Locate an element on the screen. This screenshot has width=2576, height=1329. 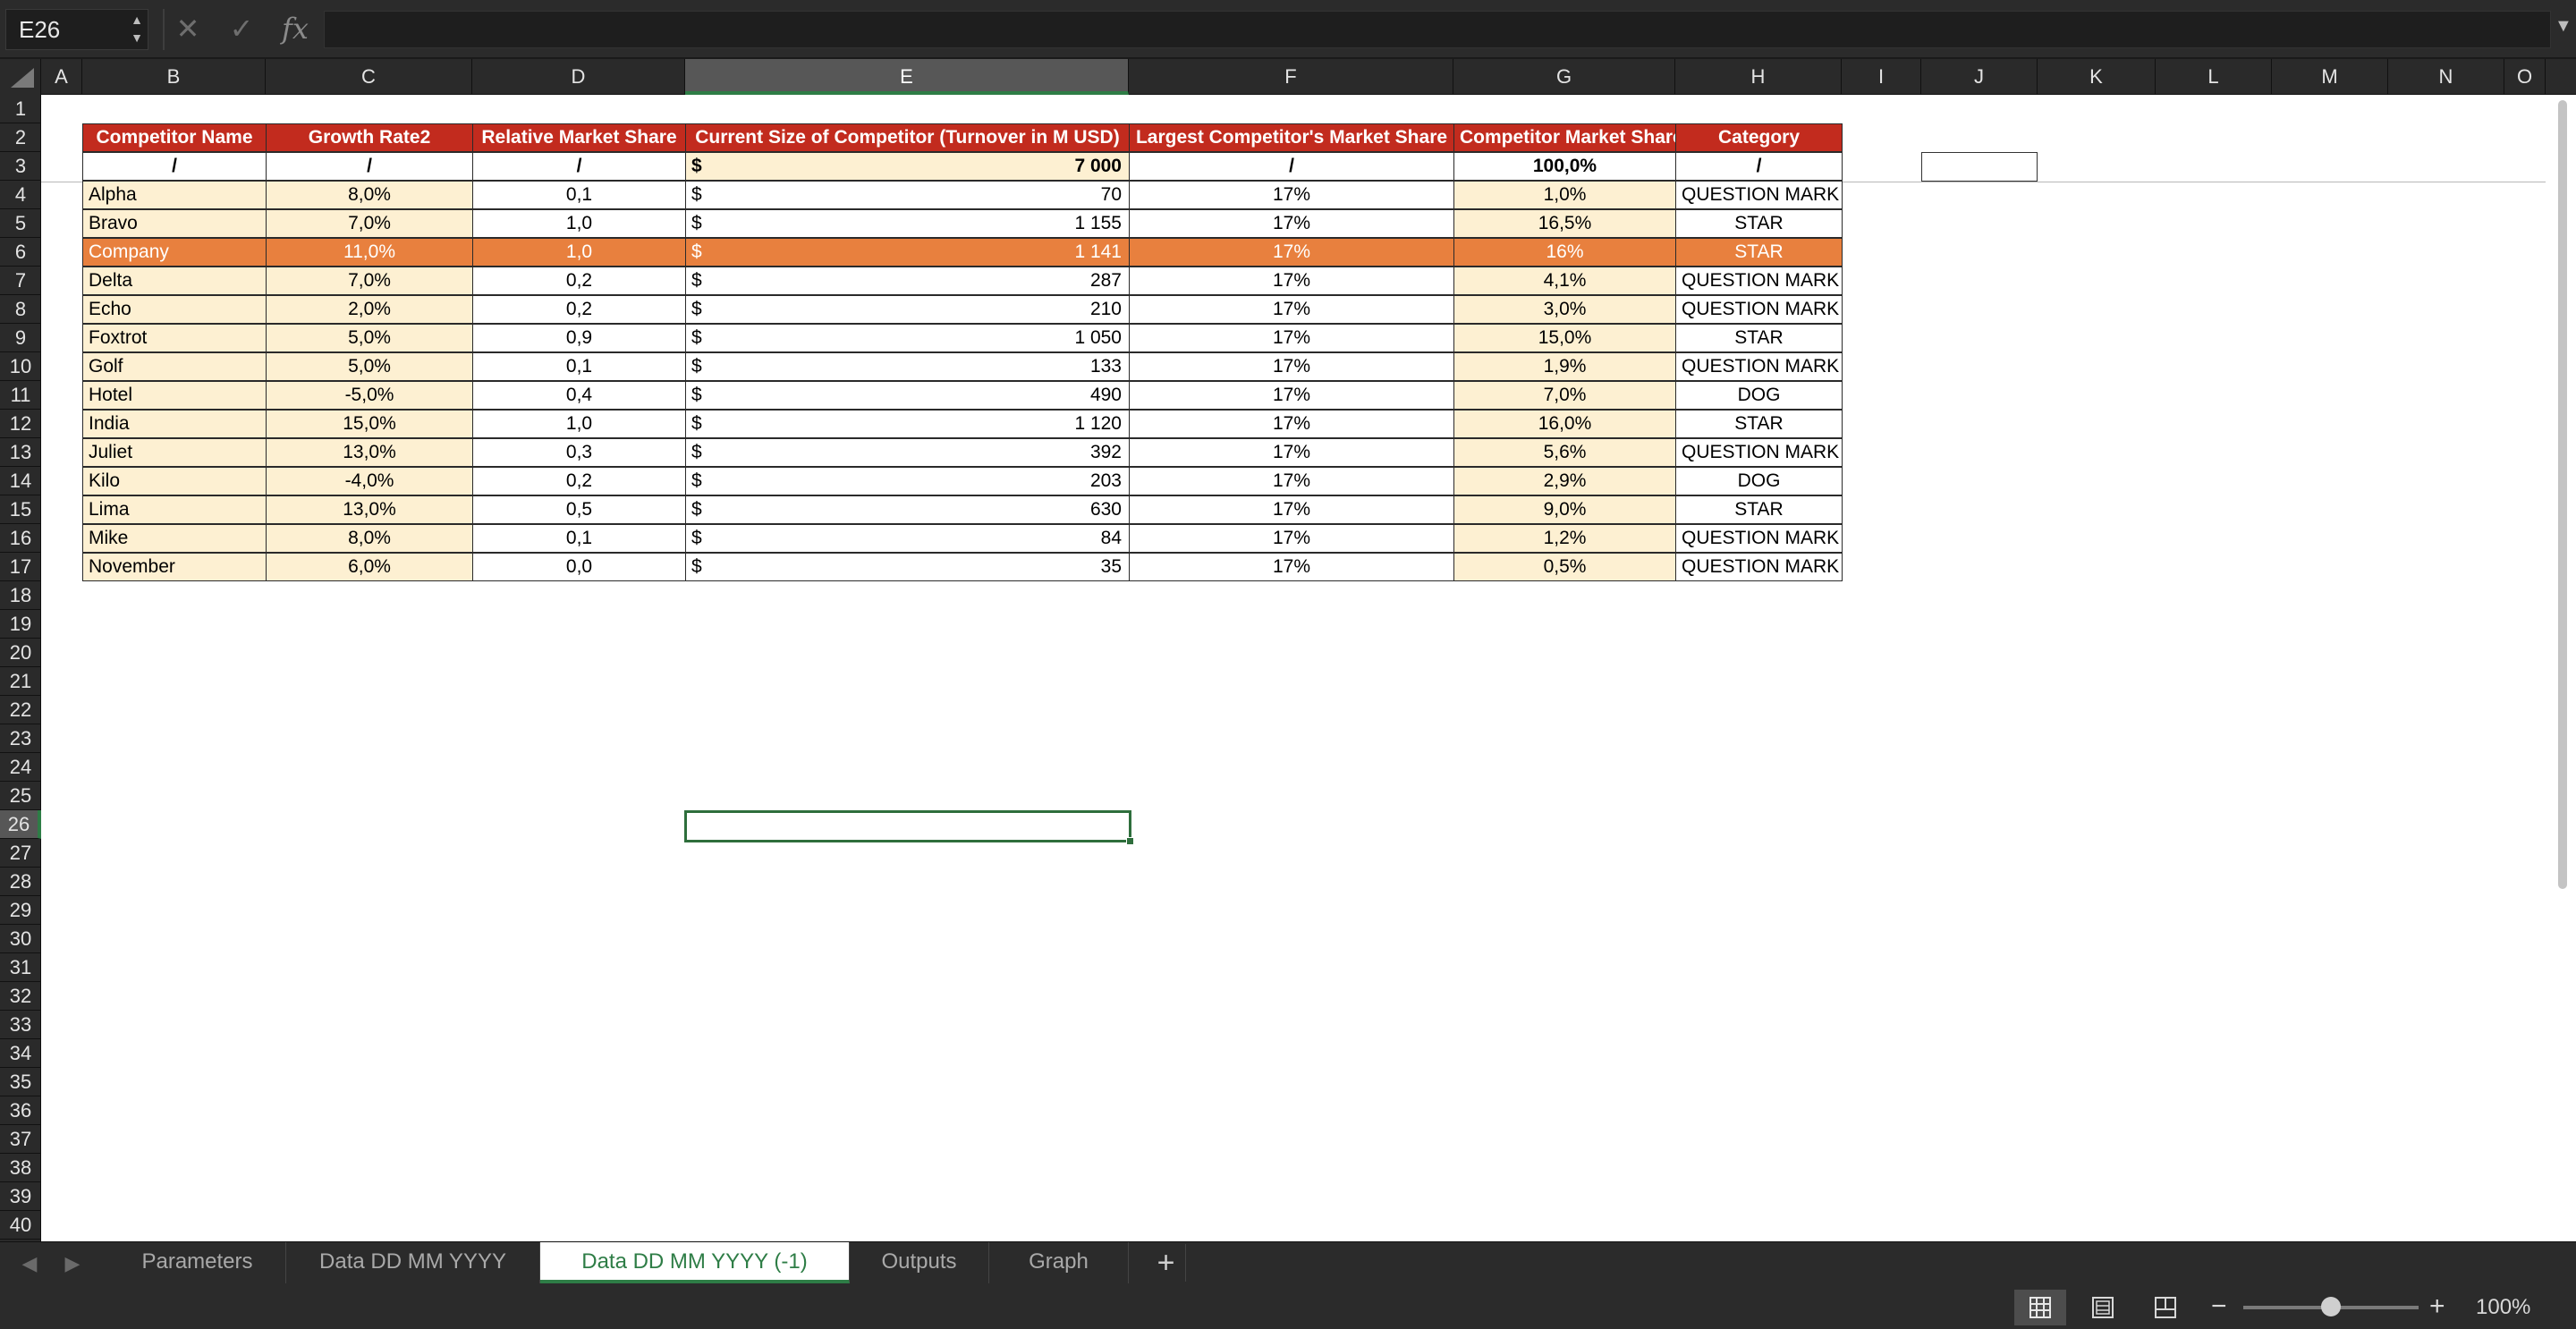
cell-rms: / is located at coordinates (579, 166).